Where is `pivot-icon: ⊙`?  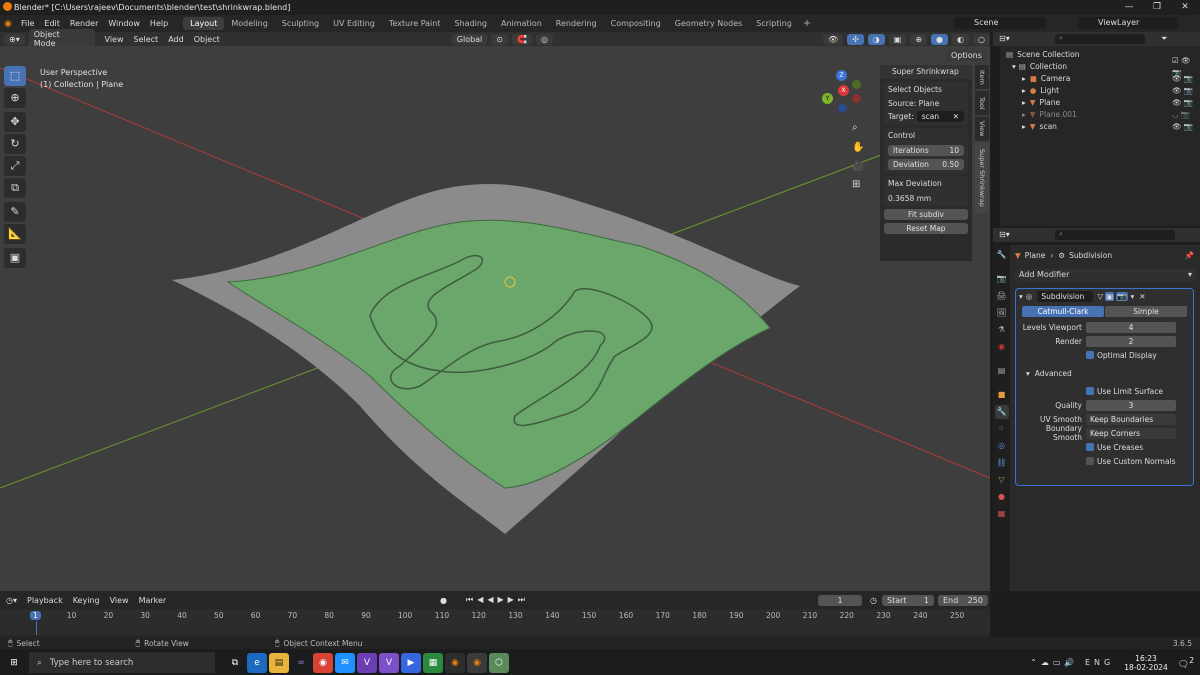
pivot-icon: ⊙ is located at coordinates (499, 39).